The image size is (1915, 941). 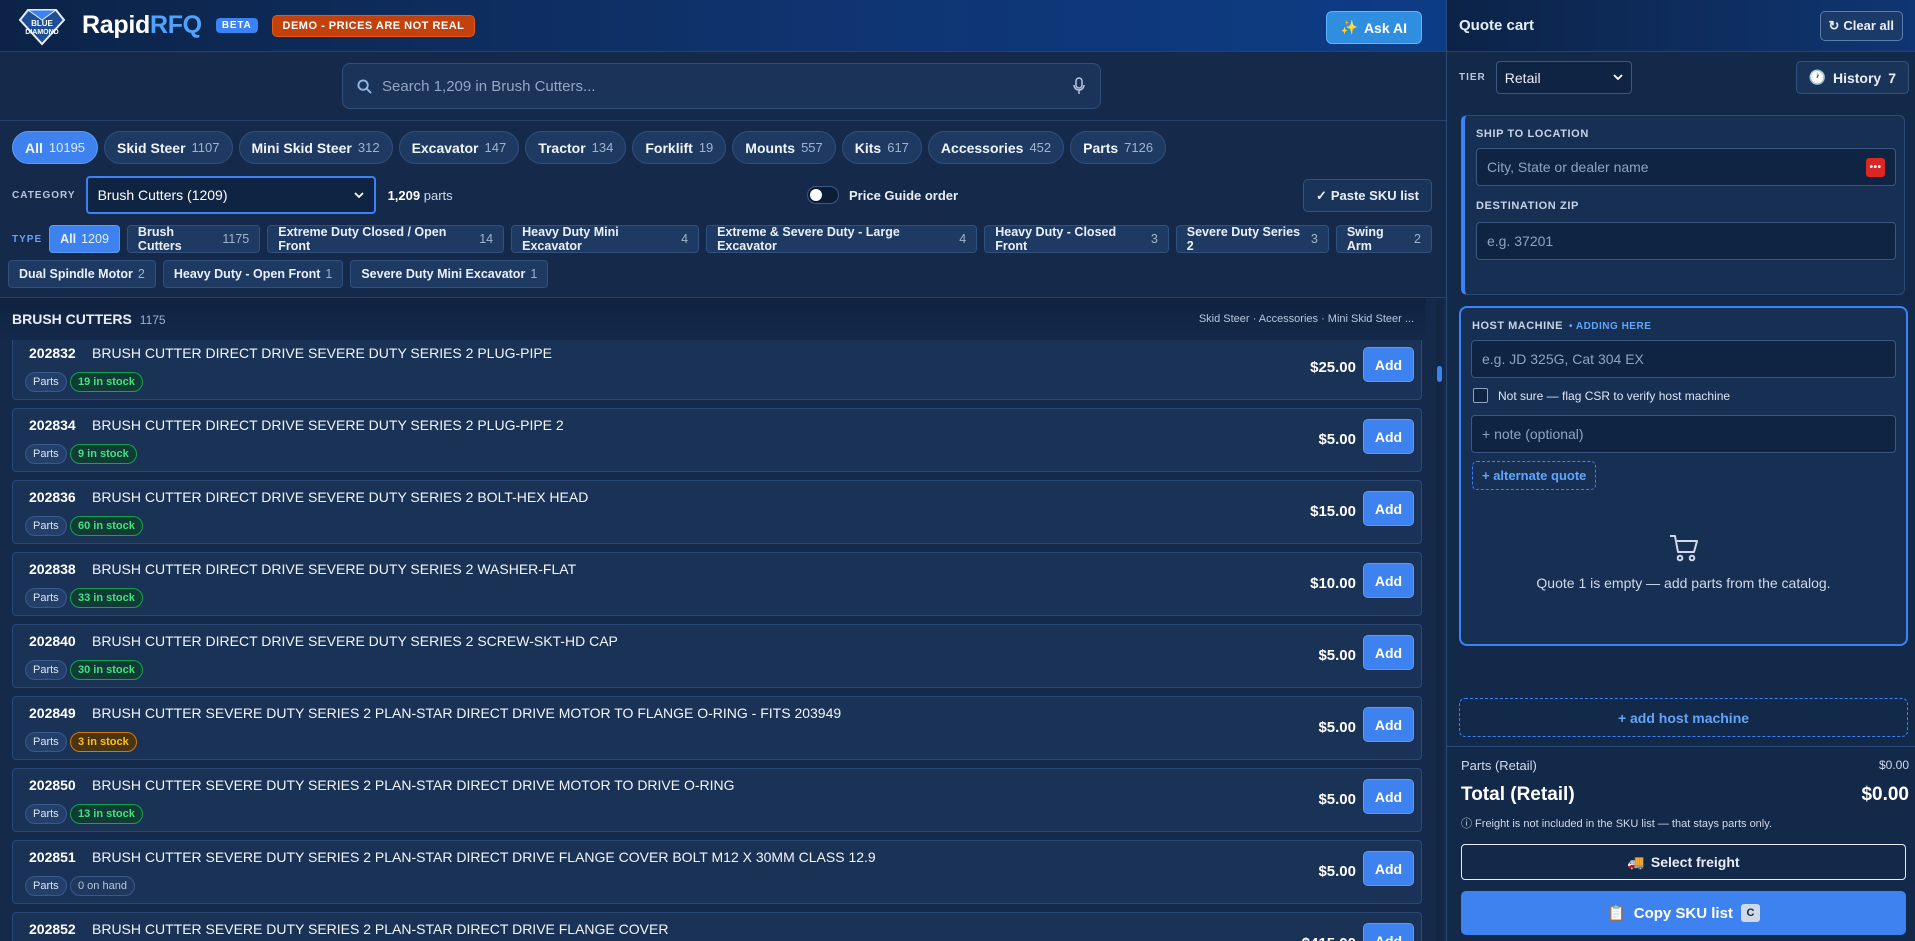 What do you see at coordinates (1118, 147) in the screenshot?
I see `tab-parts: Parts 7126` at bounding box center [1118, 147].